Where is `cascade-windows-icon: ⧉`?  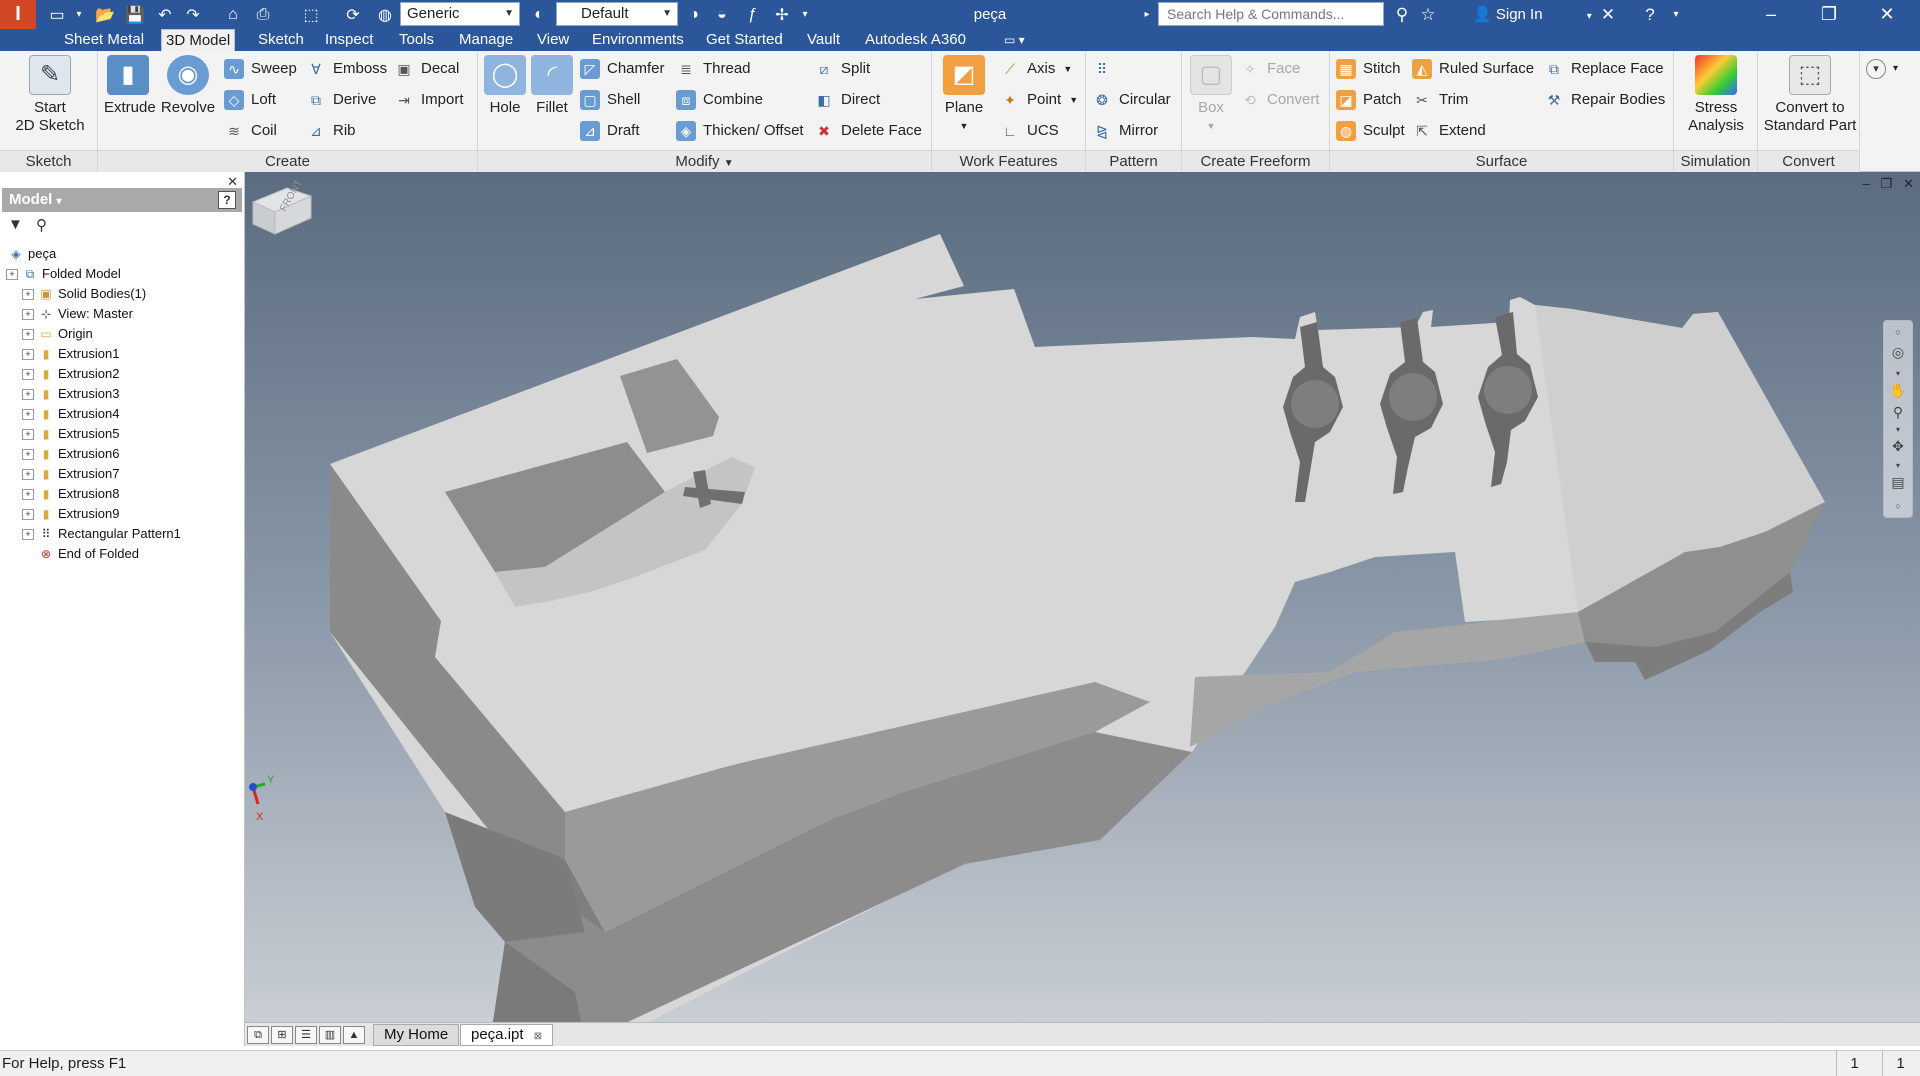 cascade-windows-icon: ⧉ is located at coordinates (258, 1035).